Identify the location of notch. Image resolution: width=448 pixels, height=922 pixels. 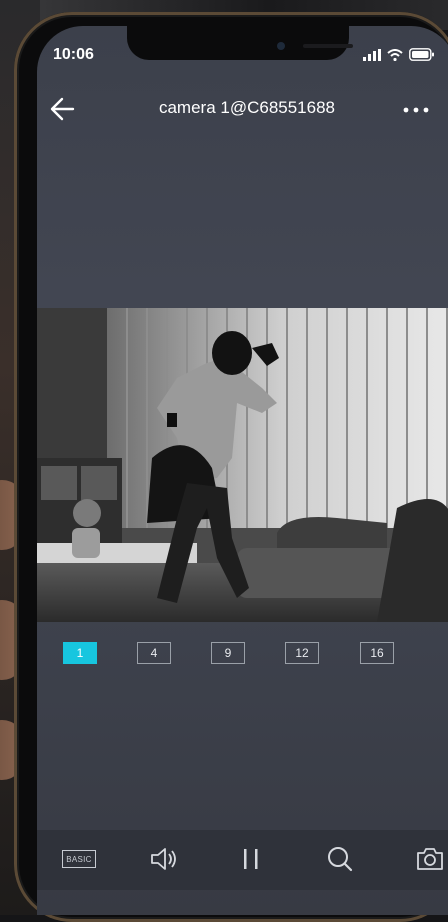
(240, 43).